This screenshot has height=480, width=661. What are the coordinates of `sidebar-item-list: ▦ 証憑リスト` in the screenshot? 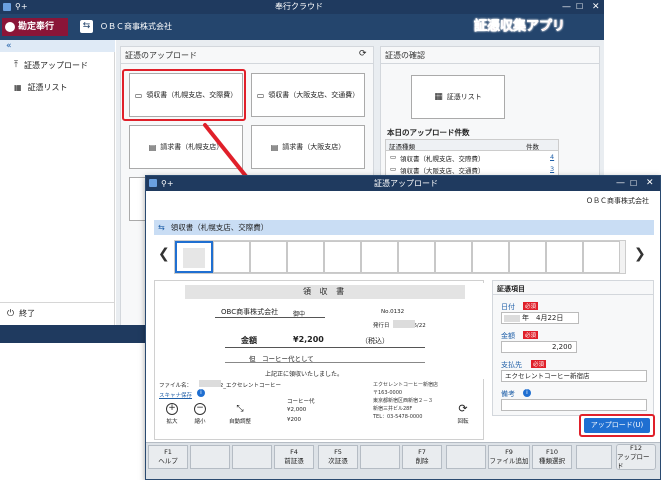 It's located at (64, 87).